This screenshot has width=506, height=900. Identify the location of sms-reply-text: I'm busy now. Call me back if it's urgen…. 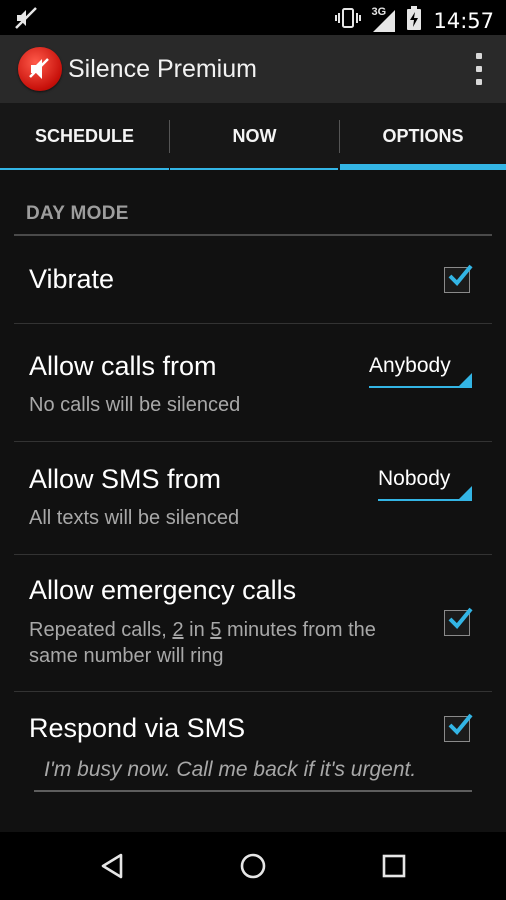
(230, 769).